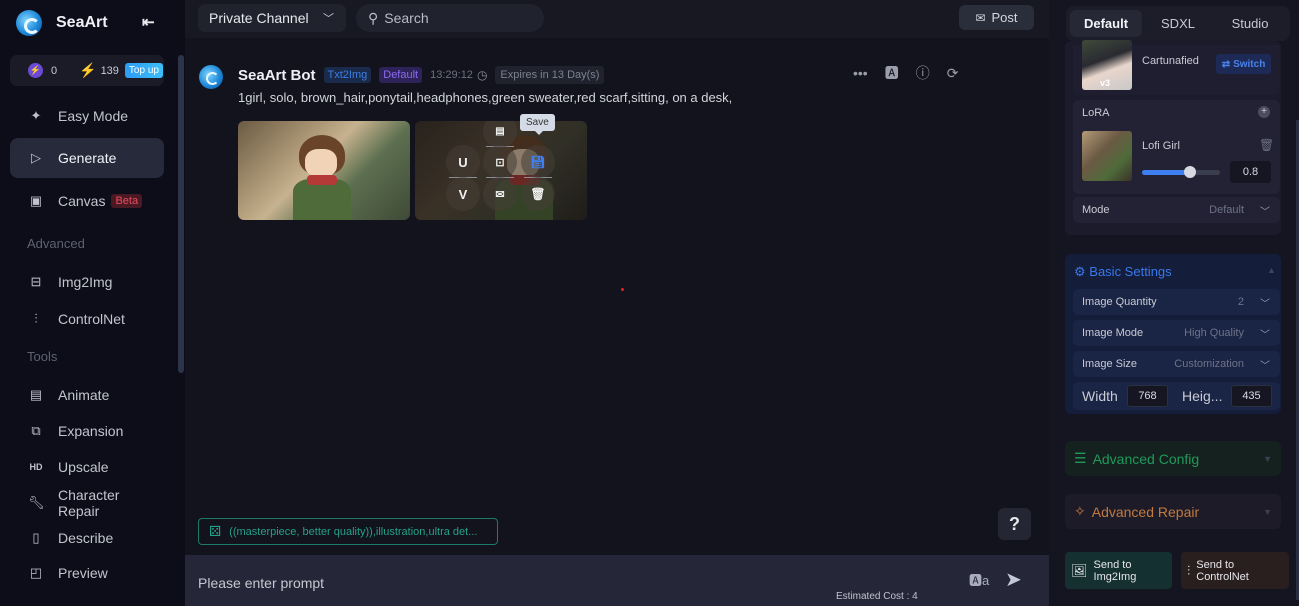 This screenshot has height=606, width=1299. What do you see at coordinates (1107, 156) in the screenshot?
I see `lora-thumbnail` at bounding box center [1107, 156].